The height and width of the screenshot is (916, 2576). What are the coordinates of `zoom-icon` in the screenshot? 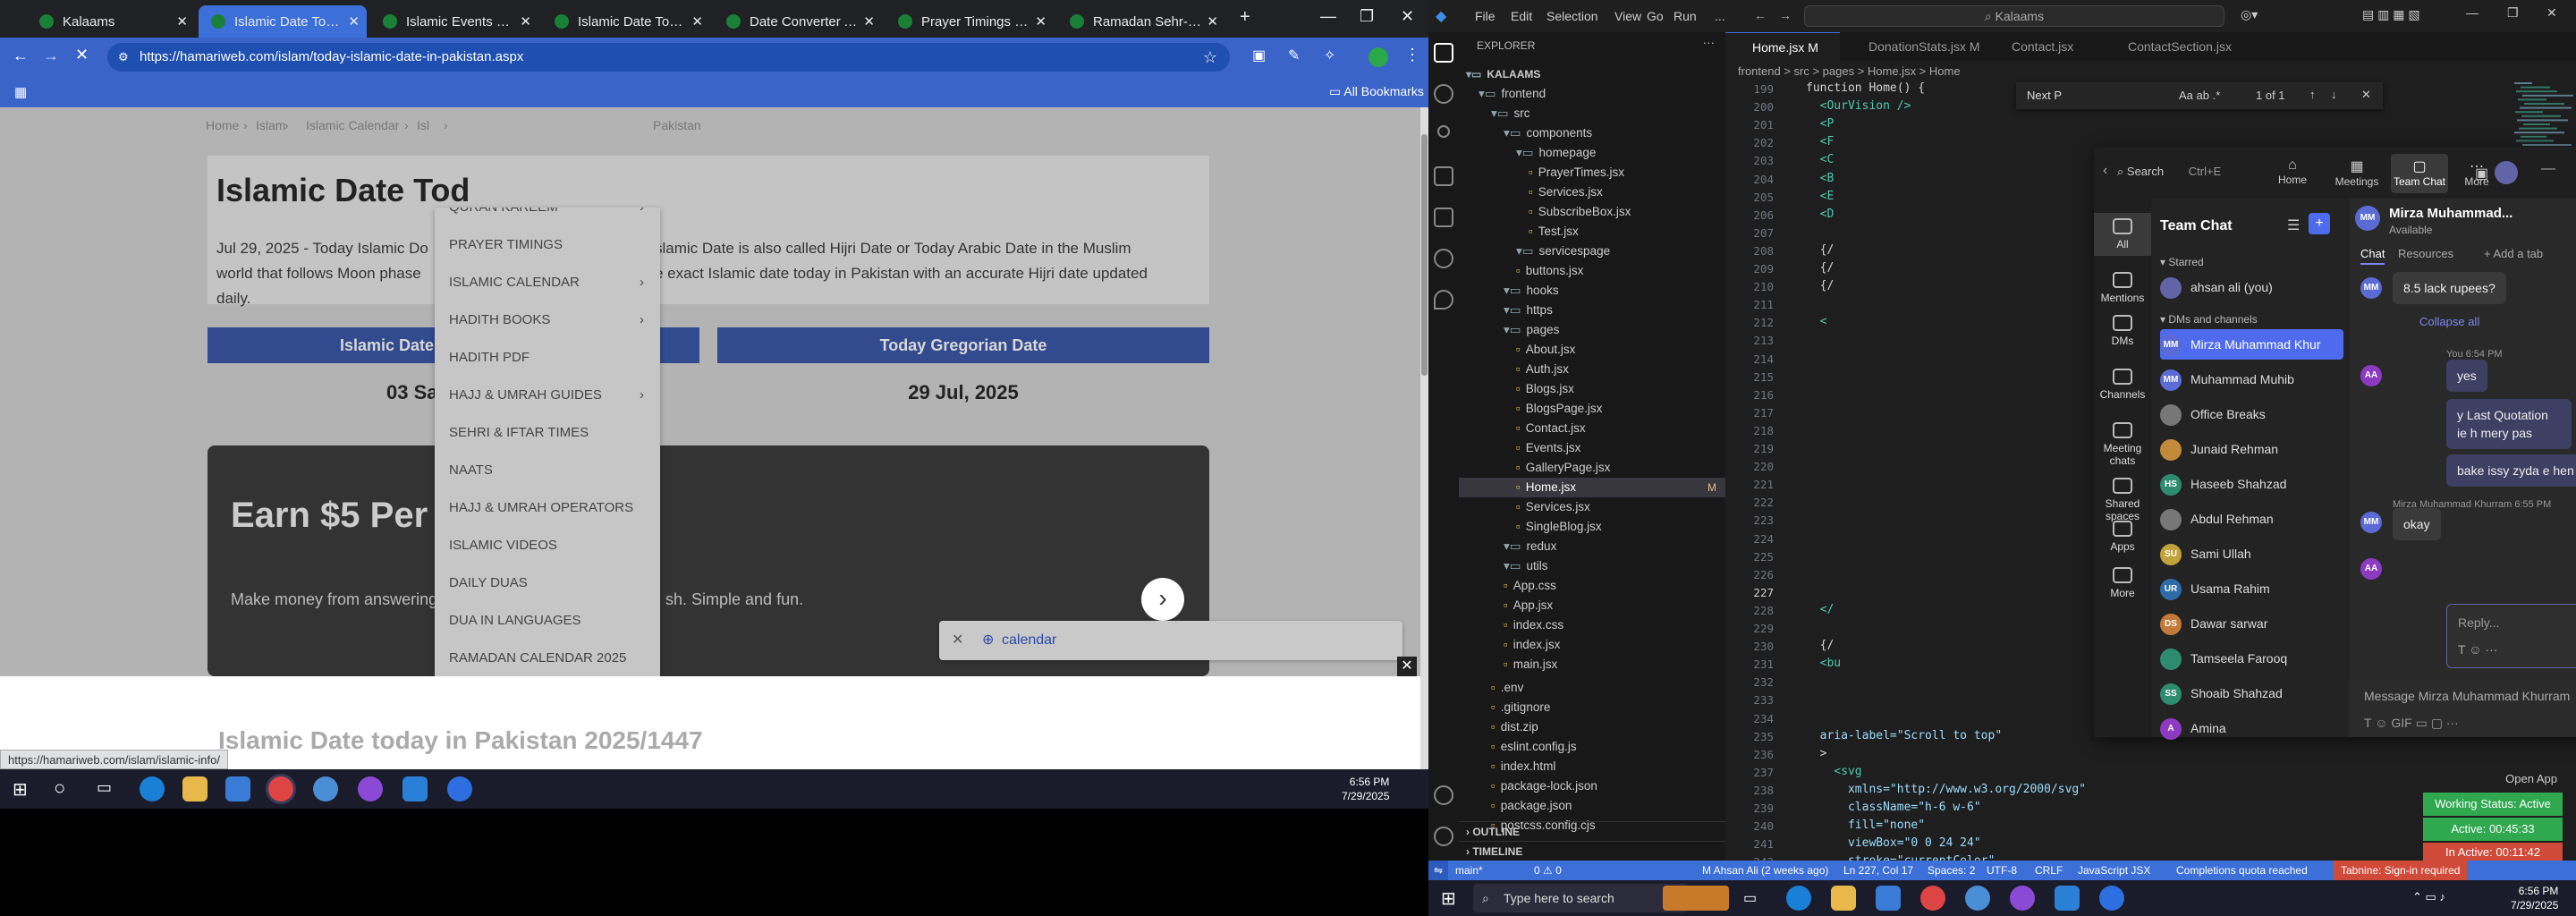 It's located at (459, 789).